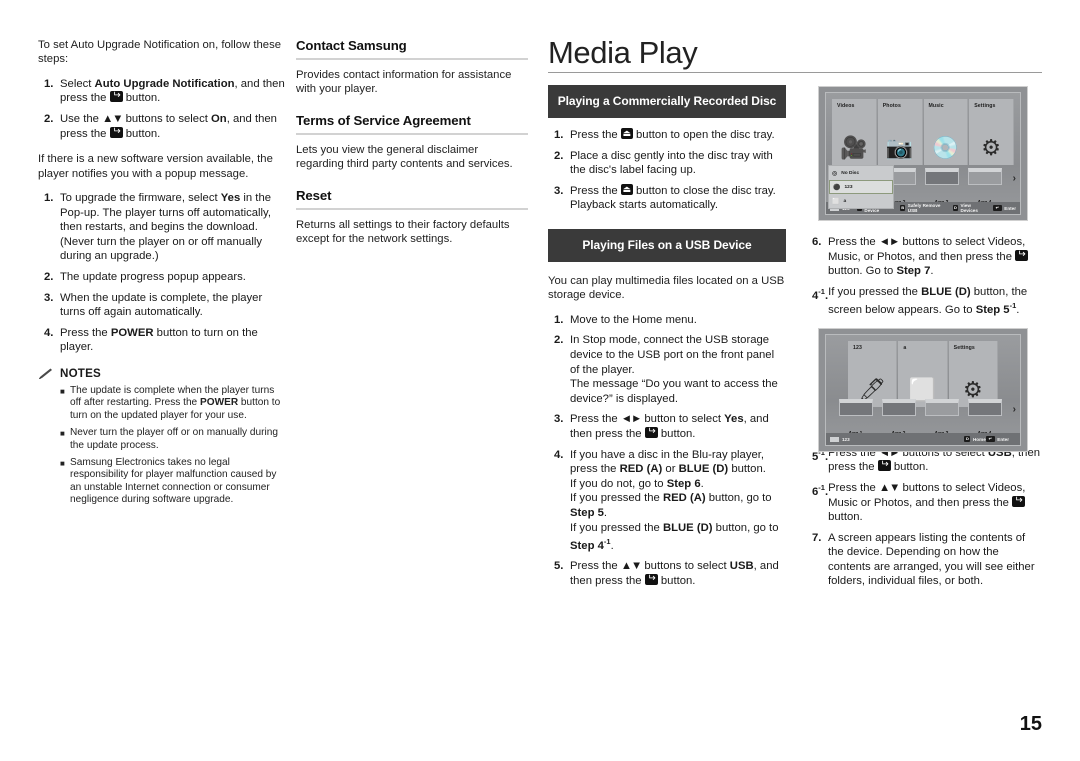  Describe the element at coordinates (861, 201) in the screenshot. I see `tv-device-row: ⬜ a` at that location.